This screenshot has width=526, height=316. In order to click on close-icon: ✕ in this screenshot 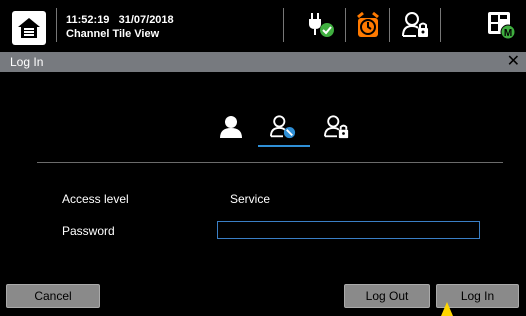, I will do `click(513, 62)`.